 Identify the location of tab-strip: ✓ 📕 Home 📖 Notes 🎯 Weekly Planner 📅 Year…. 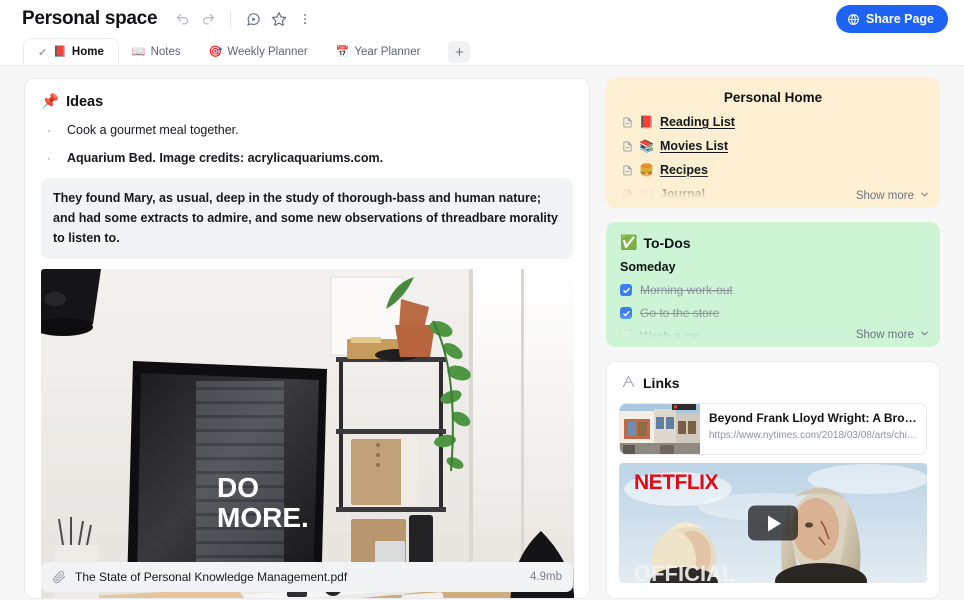
(482, 52).